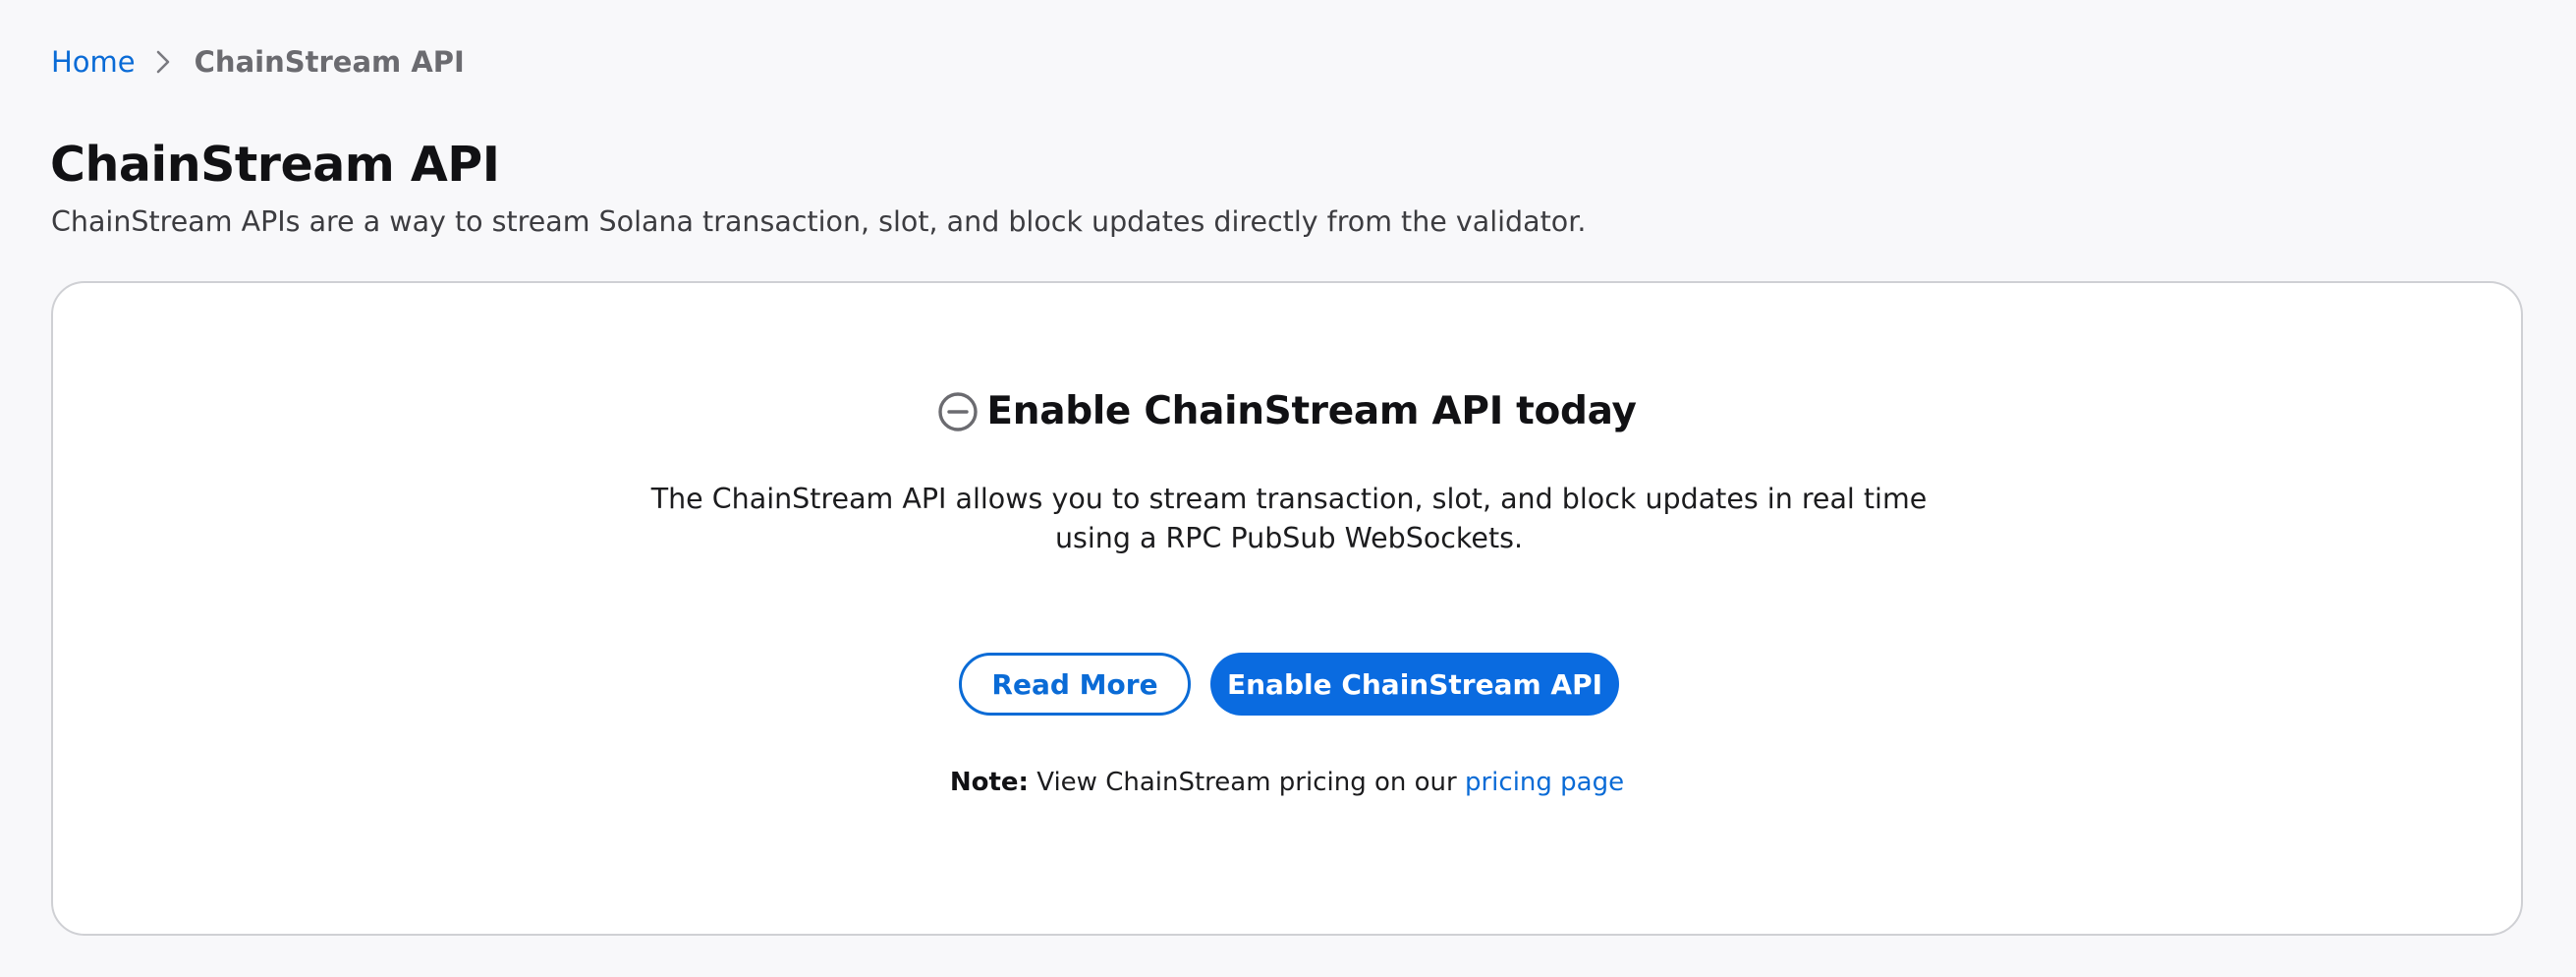 The width and height of the screenshot is (2576, 977). I want to click on breadcrumb: Home ChainStream API, so click(258, 62).